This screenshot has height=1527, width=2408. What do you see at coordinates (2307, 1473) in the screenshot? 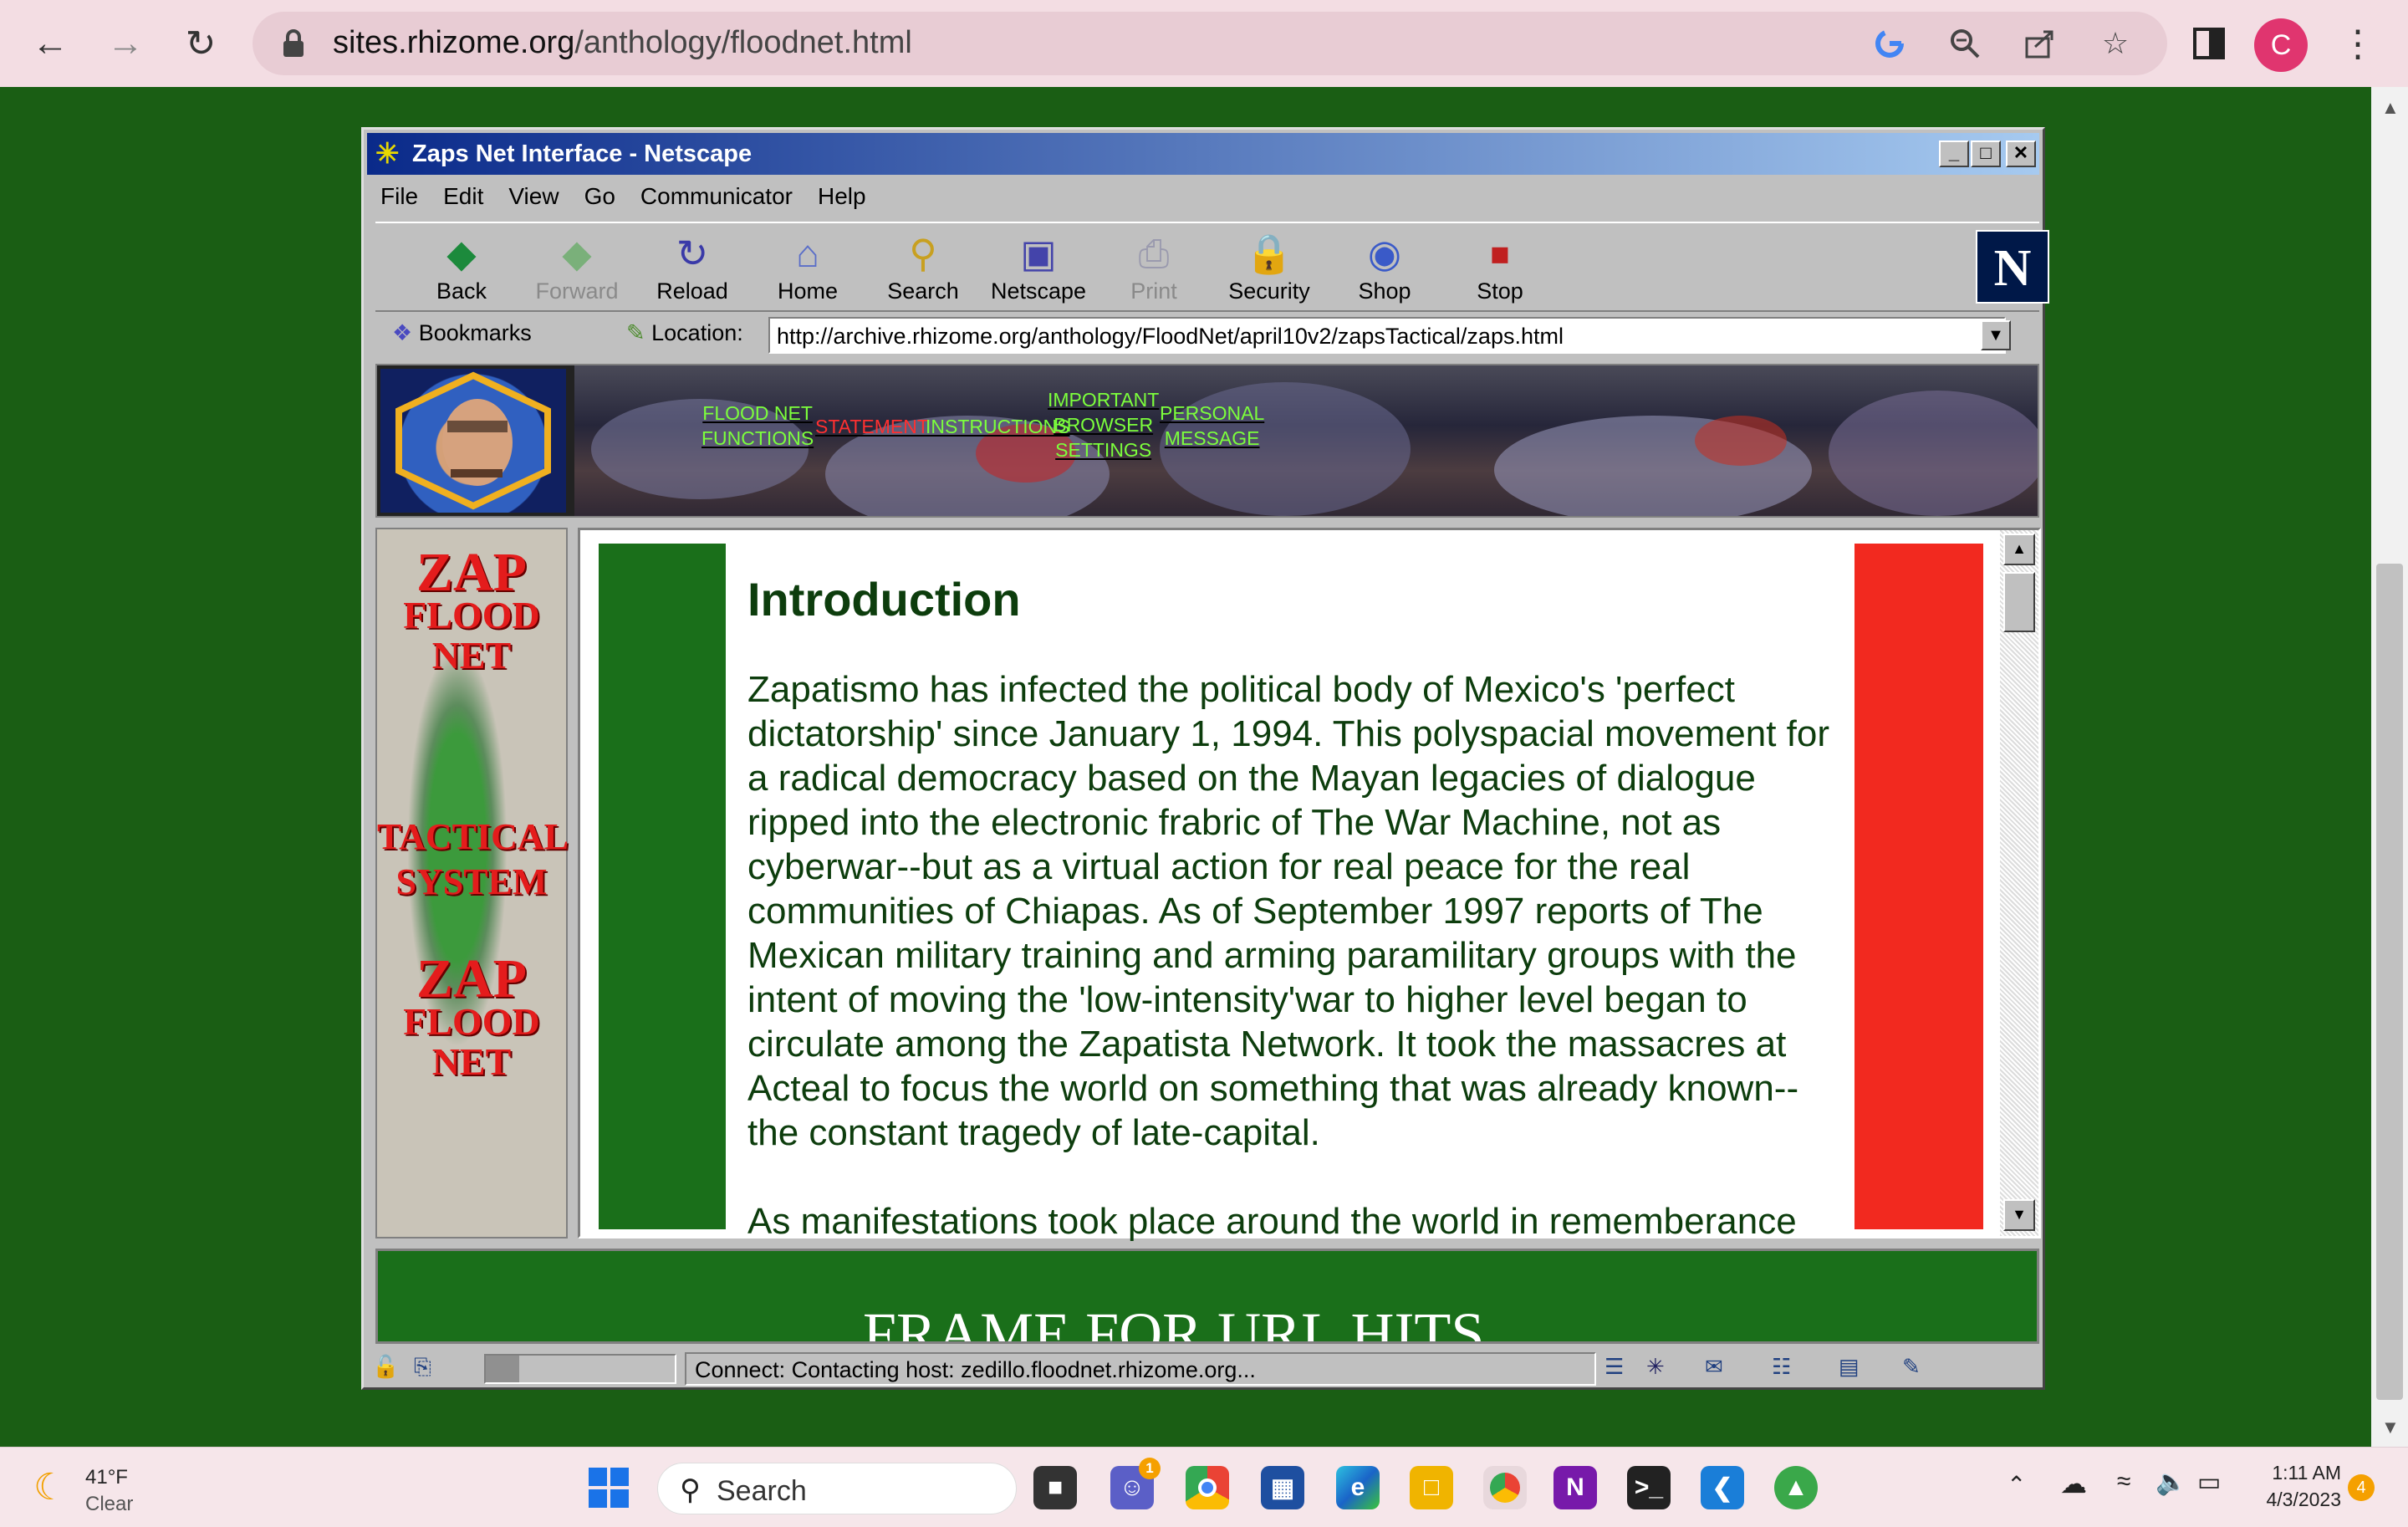
I see `clock-time: 1:11 AM` at bounding box center [2307, 1473].